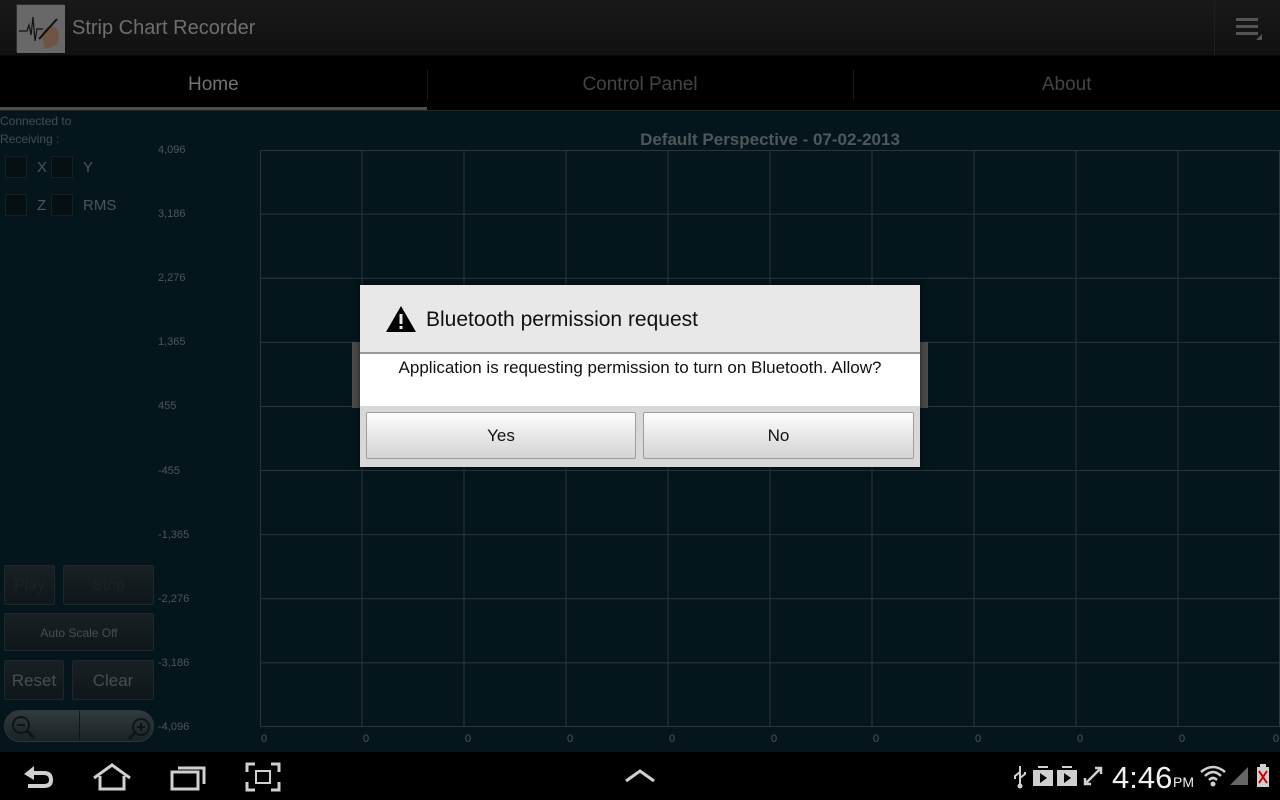  I want to click on dialog-header: Bluetooth permission request, so click(640, 319).